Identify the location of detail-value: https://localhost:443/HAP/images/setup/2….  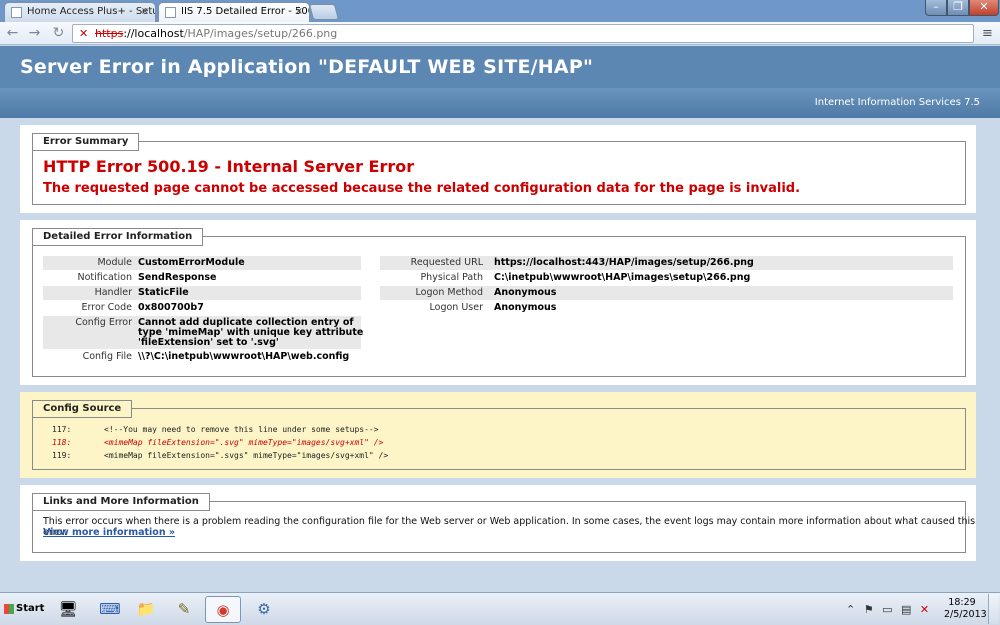
(624, 262).